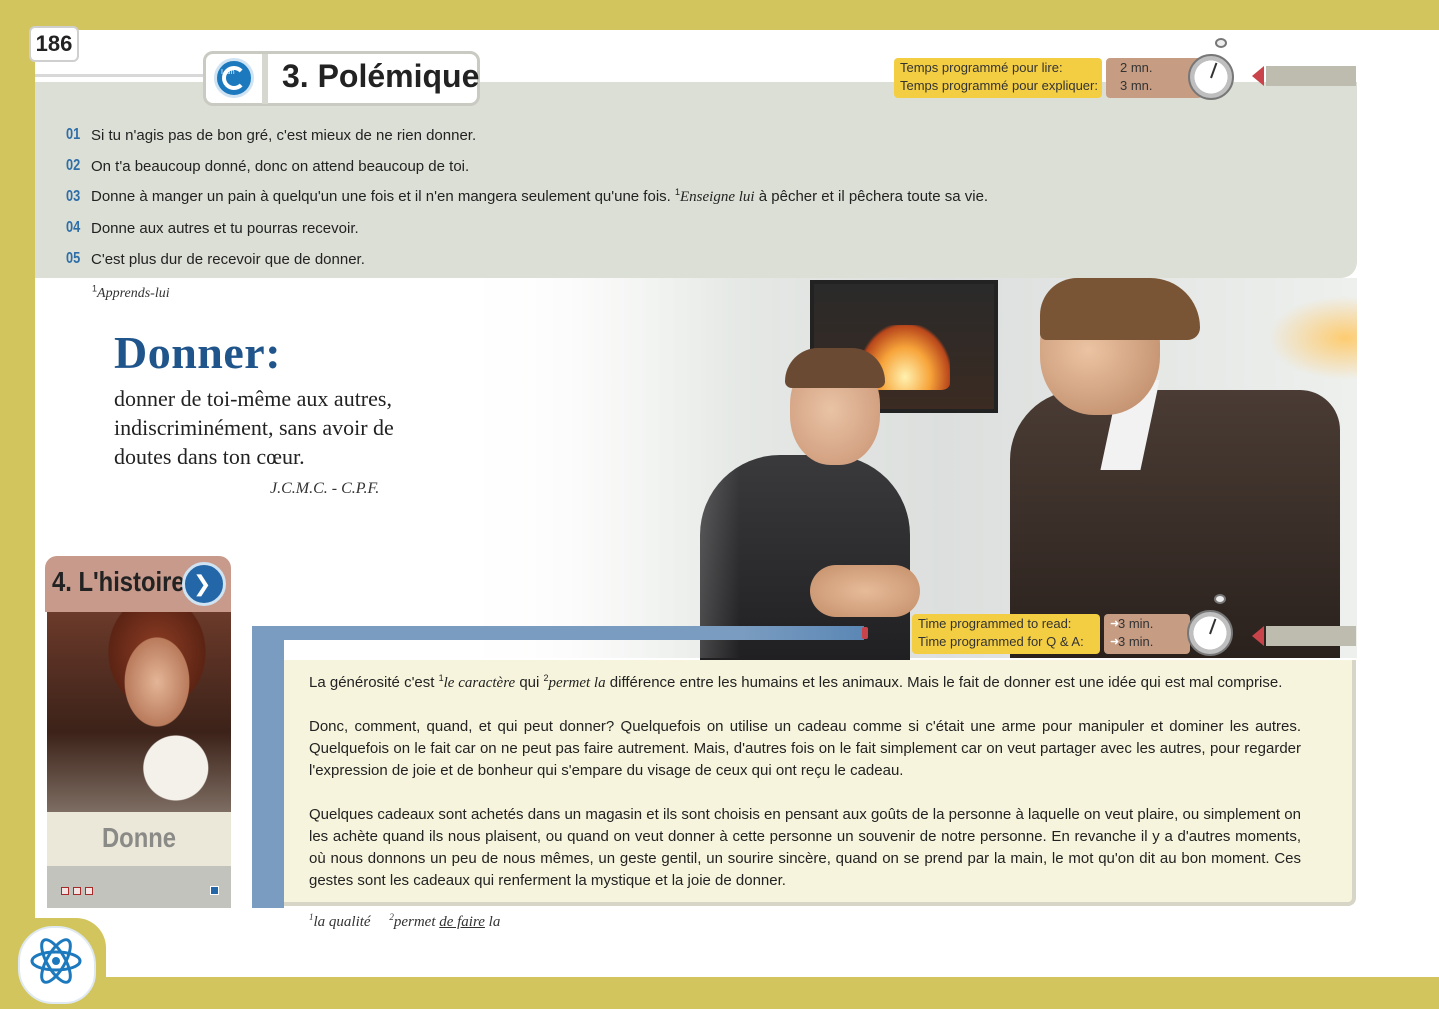  What do you see at coordinates (73, 134) in the screenshot?
I see `item-number: 01` at bounding box center [73, 134].